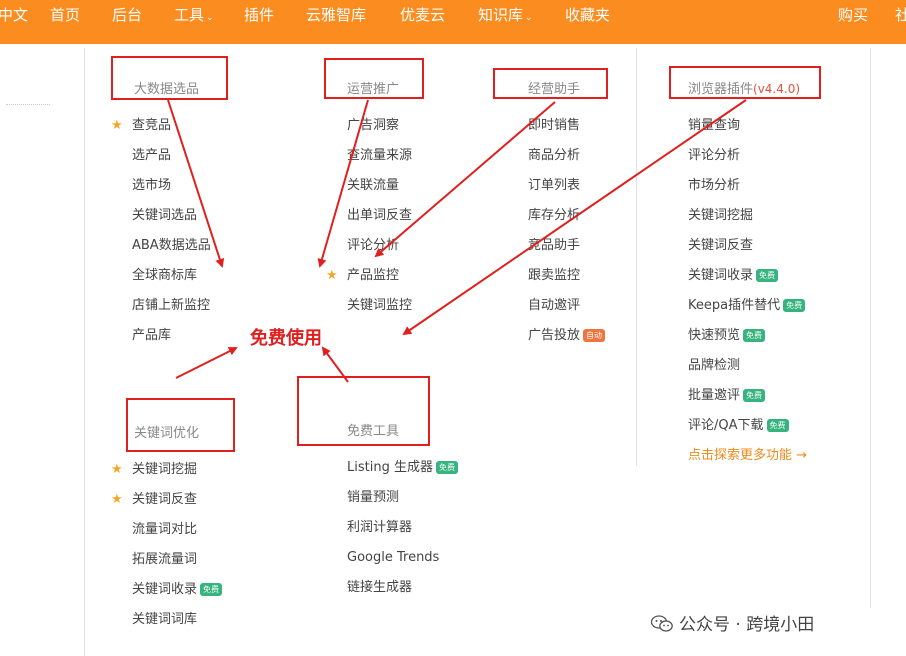 This screenshot has width=906, height=656. Describe the element at coordinates (286, 338) in the screenshot. I see `annotation-free-use: 免费使用` at that location.